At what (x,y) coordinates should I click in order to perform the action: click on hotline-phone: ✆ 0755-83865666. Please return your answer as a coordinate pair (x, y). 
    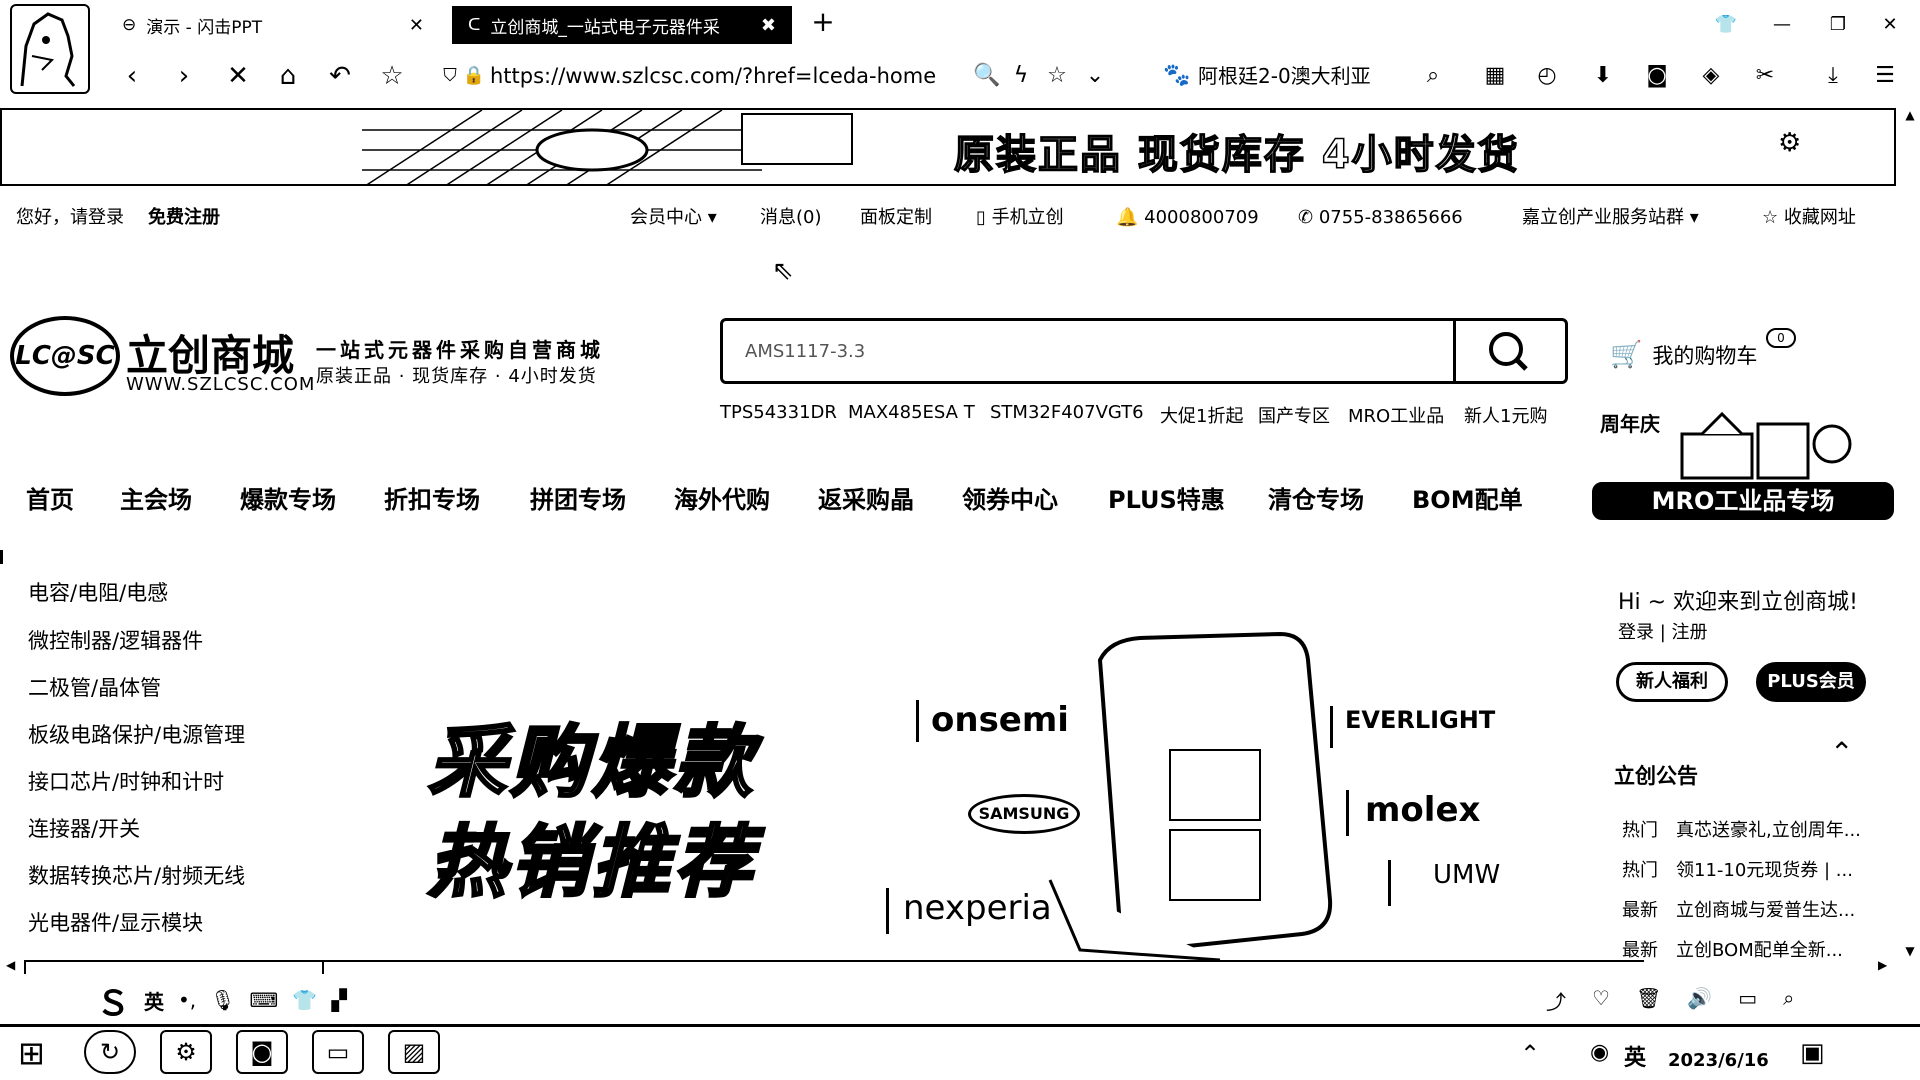
    Looking at the image, I should click on (1380, 218).